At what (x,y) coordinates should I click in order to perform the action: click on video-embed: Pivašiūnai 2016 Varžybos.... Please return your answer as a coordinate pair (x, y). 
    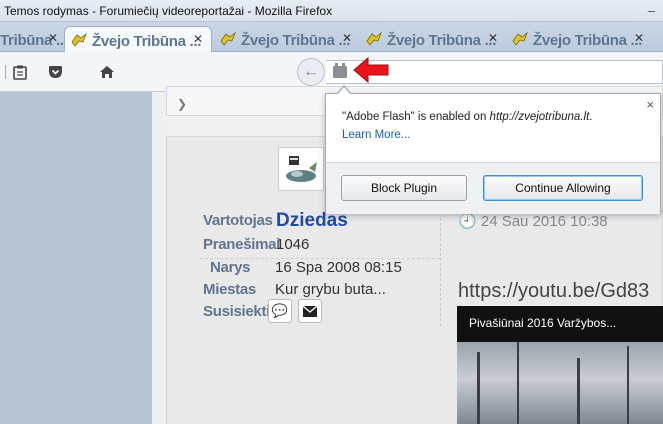
    Looking at the image, I should click on (560, 365).